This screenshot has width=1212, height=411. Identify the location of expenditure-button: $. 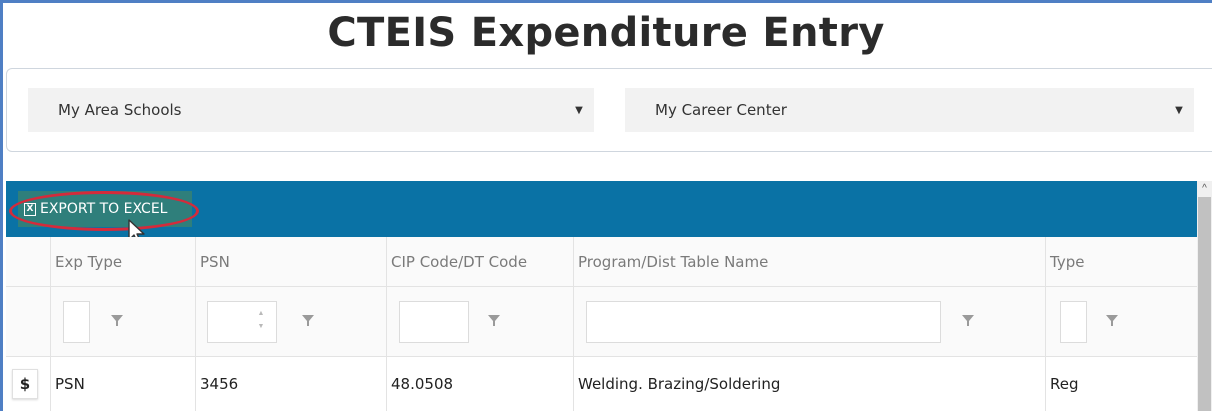
(25, 384).